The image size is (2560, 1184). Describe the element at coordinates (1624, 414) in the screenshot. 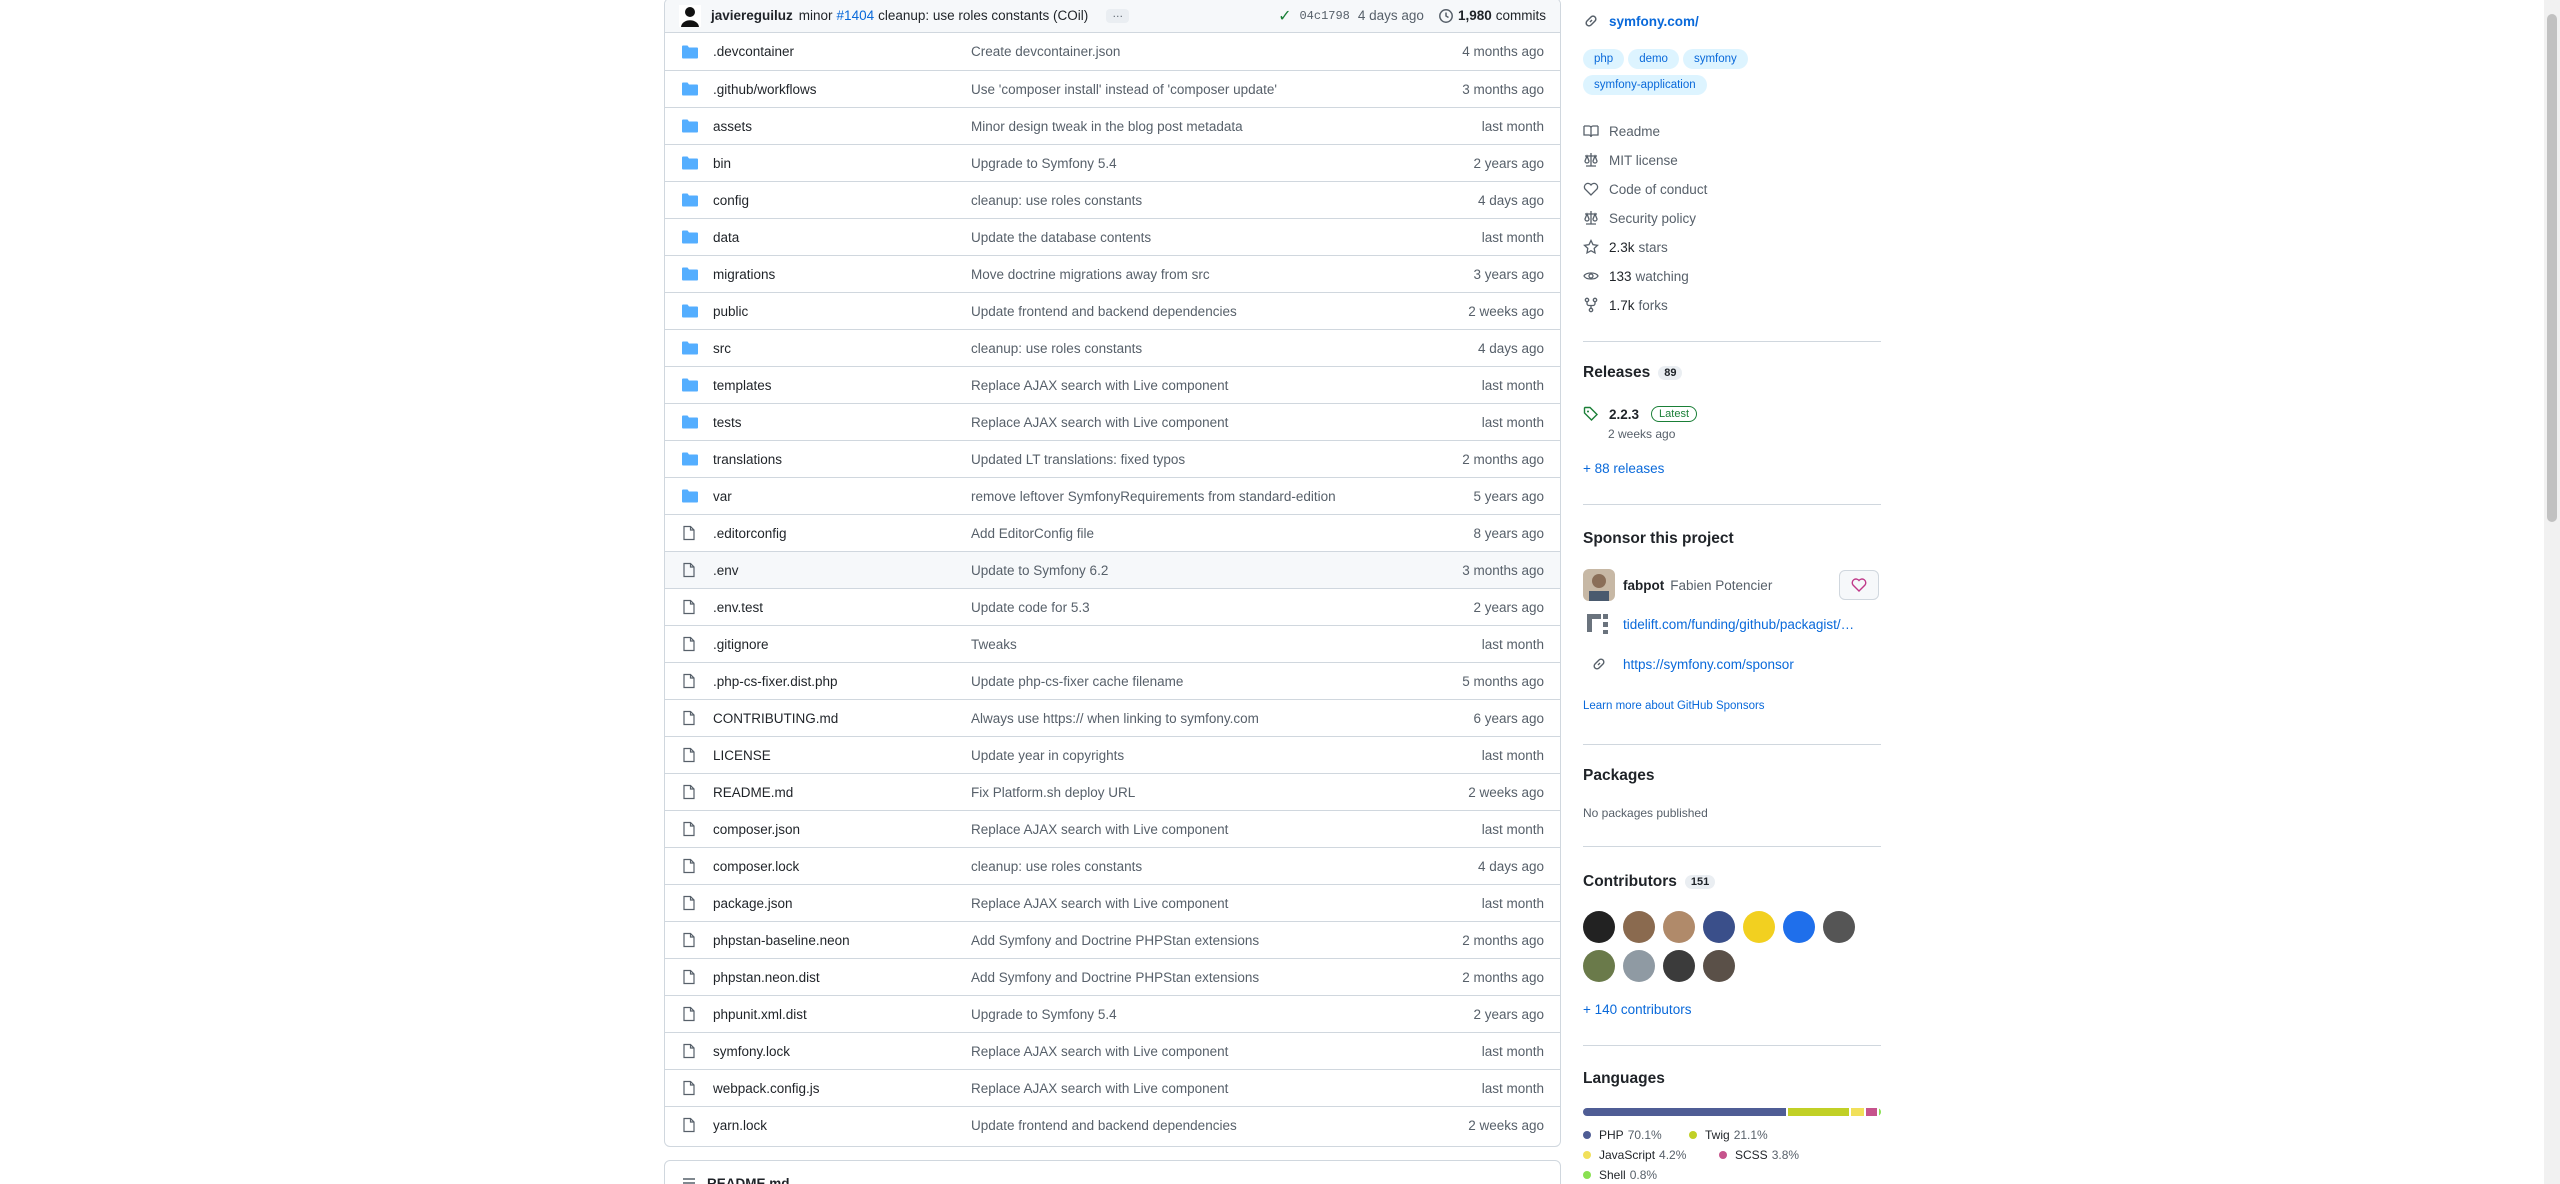

I see `latest-release-version: 2.2.3` at that location.